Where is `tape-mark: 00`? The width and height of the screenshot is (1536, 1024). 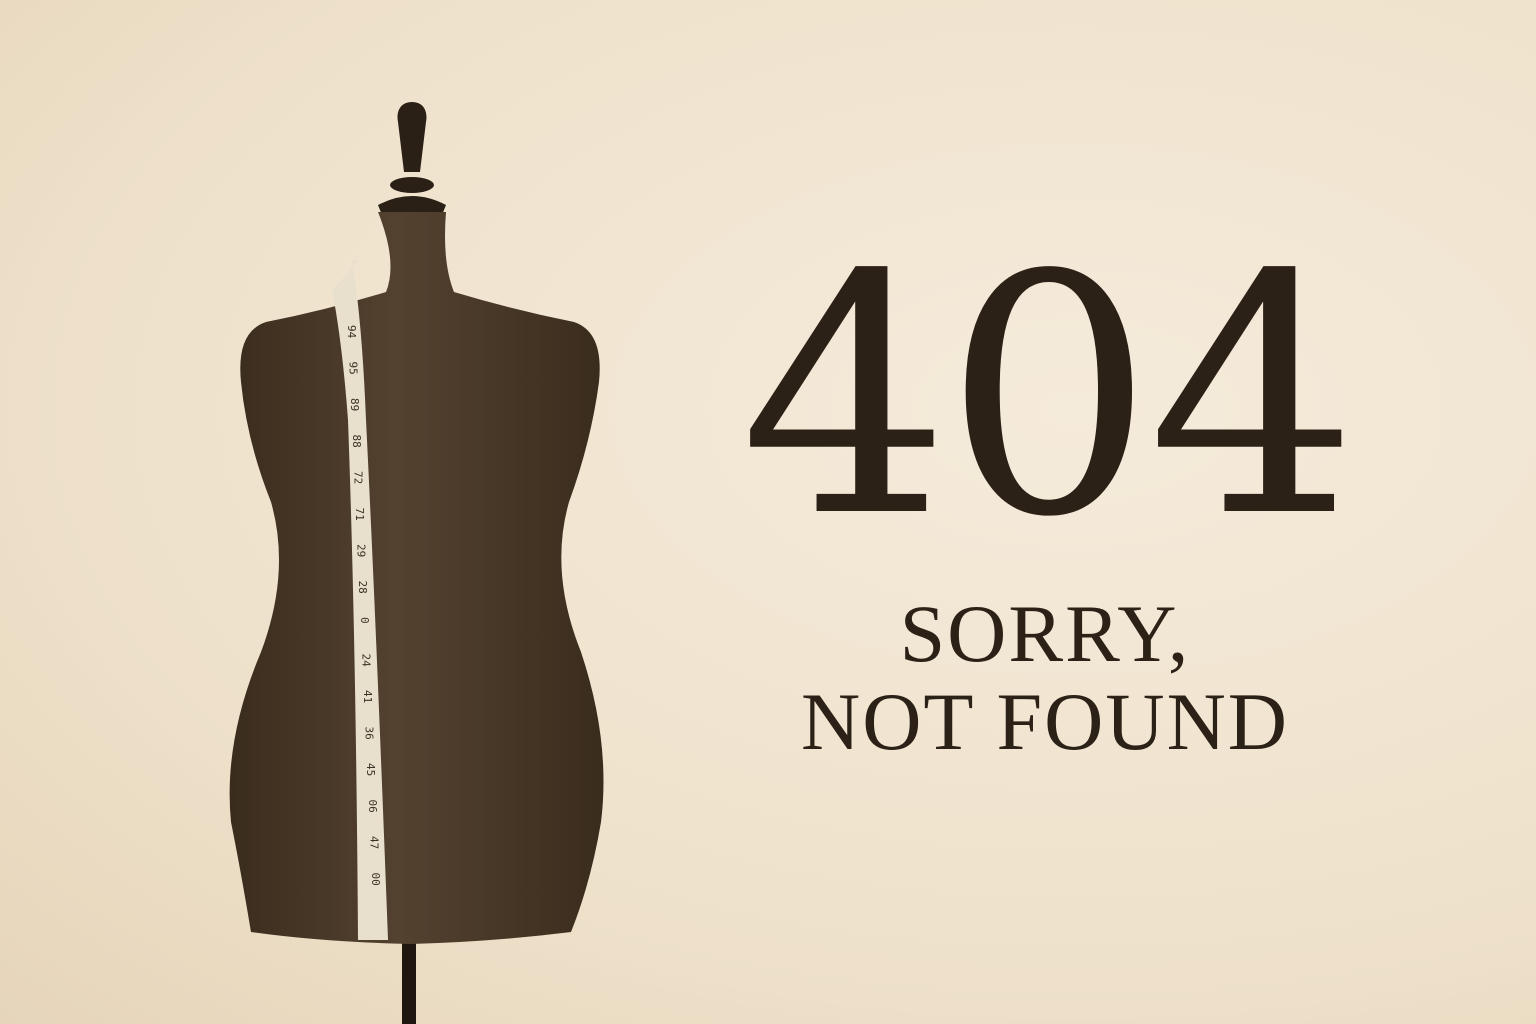 tape-mark: 00 is located at coordinates (375, 879).